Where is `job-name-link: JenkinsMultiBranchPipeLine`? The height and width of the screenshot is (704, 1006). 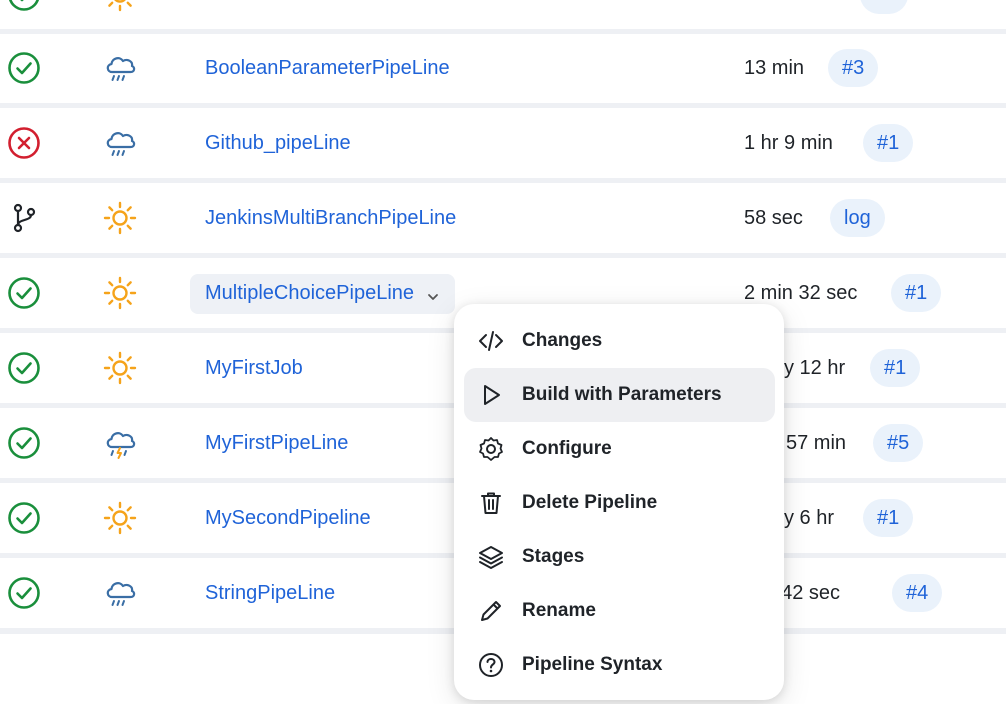 job-name-link: JenkinsMultiBranchPipeLine is located at coordinates (330, 218).